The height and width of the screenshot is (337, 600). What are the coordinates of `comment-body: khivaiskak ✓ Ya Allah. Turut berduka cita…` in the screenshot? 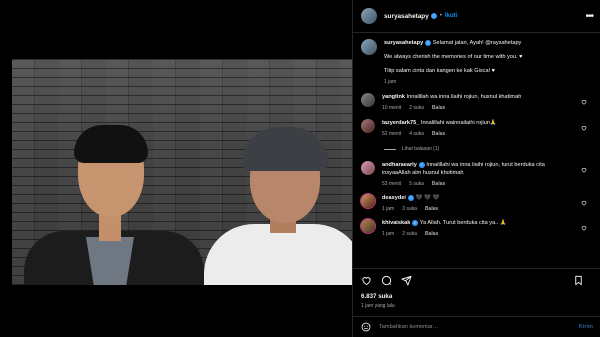 It's located at (477, 228).